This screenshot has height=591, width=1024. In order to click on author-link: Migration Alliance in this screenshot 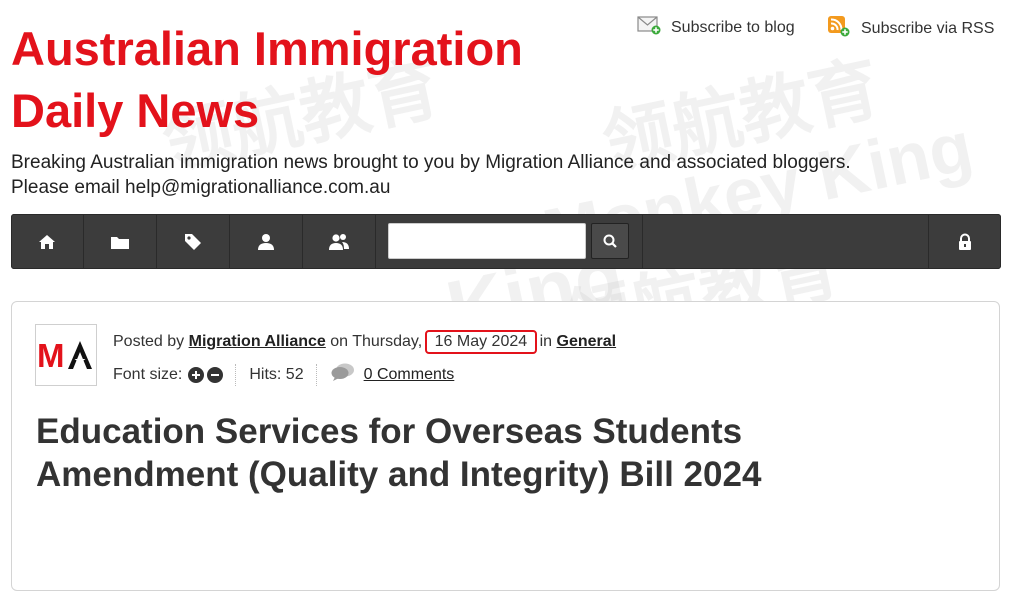, I will do `click(257, 341)`.